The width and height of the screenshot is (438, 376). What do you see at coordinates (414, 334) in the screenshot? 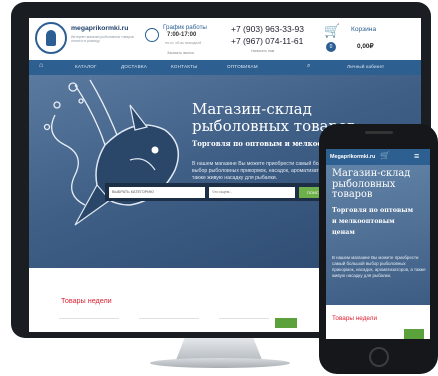
I see `mobile-product-tab` at bounding box center [414, 334].